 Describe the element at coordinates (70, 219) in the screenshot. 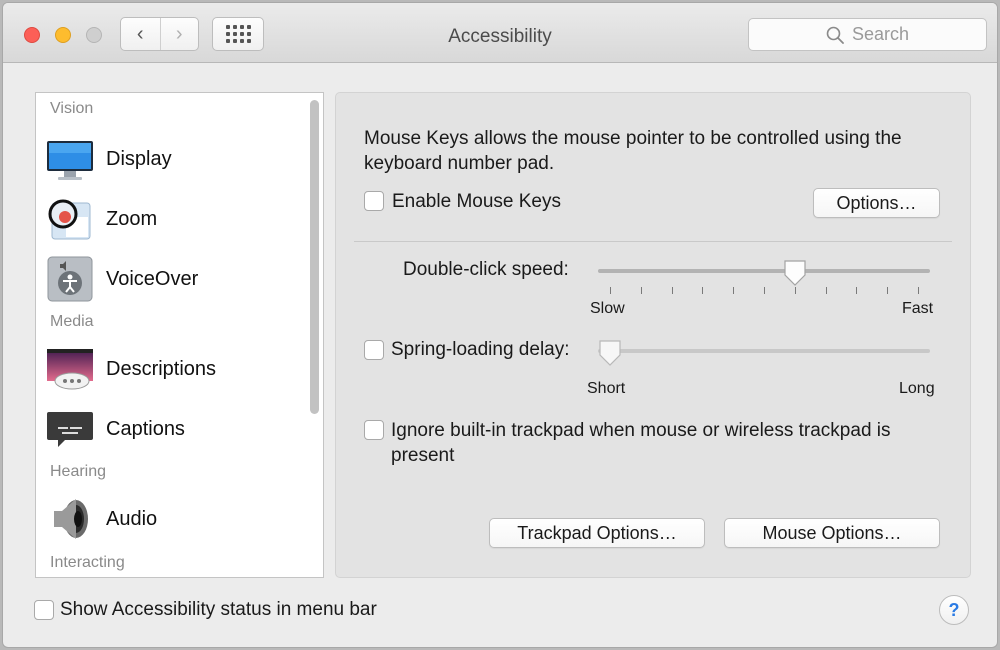

I see `zoom-icon` at that location.